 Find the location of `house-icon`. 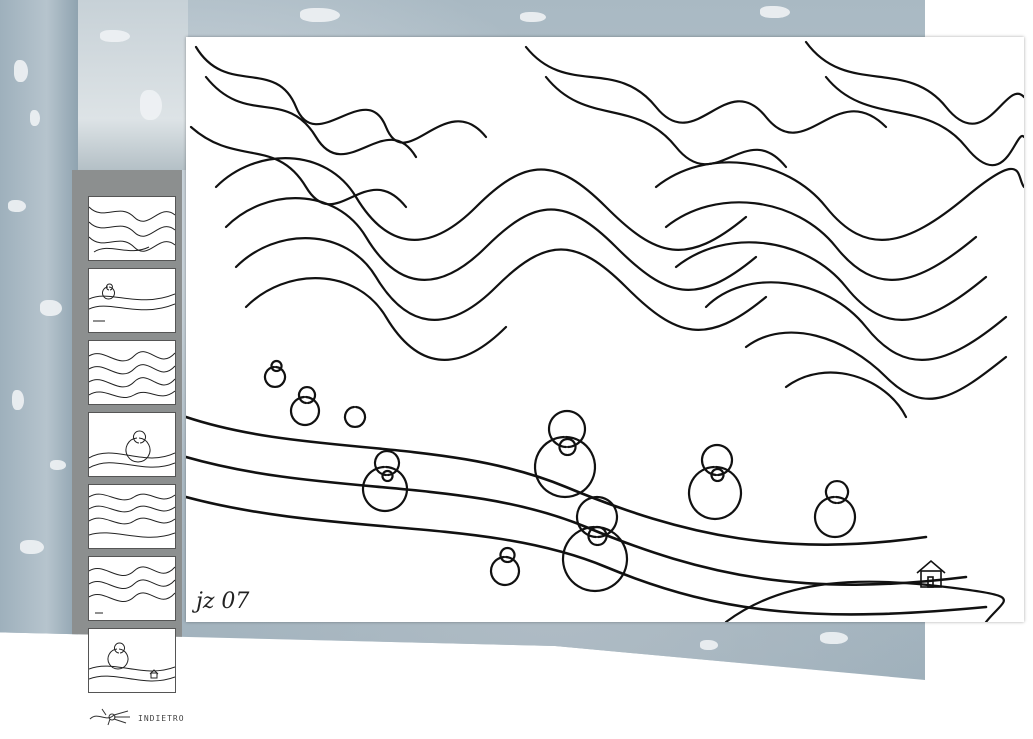

house-icon is located at coordinates (931, 573).